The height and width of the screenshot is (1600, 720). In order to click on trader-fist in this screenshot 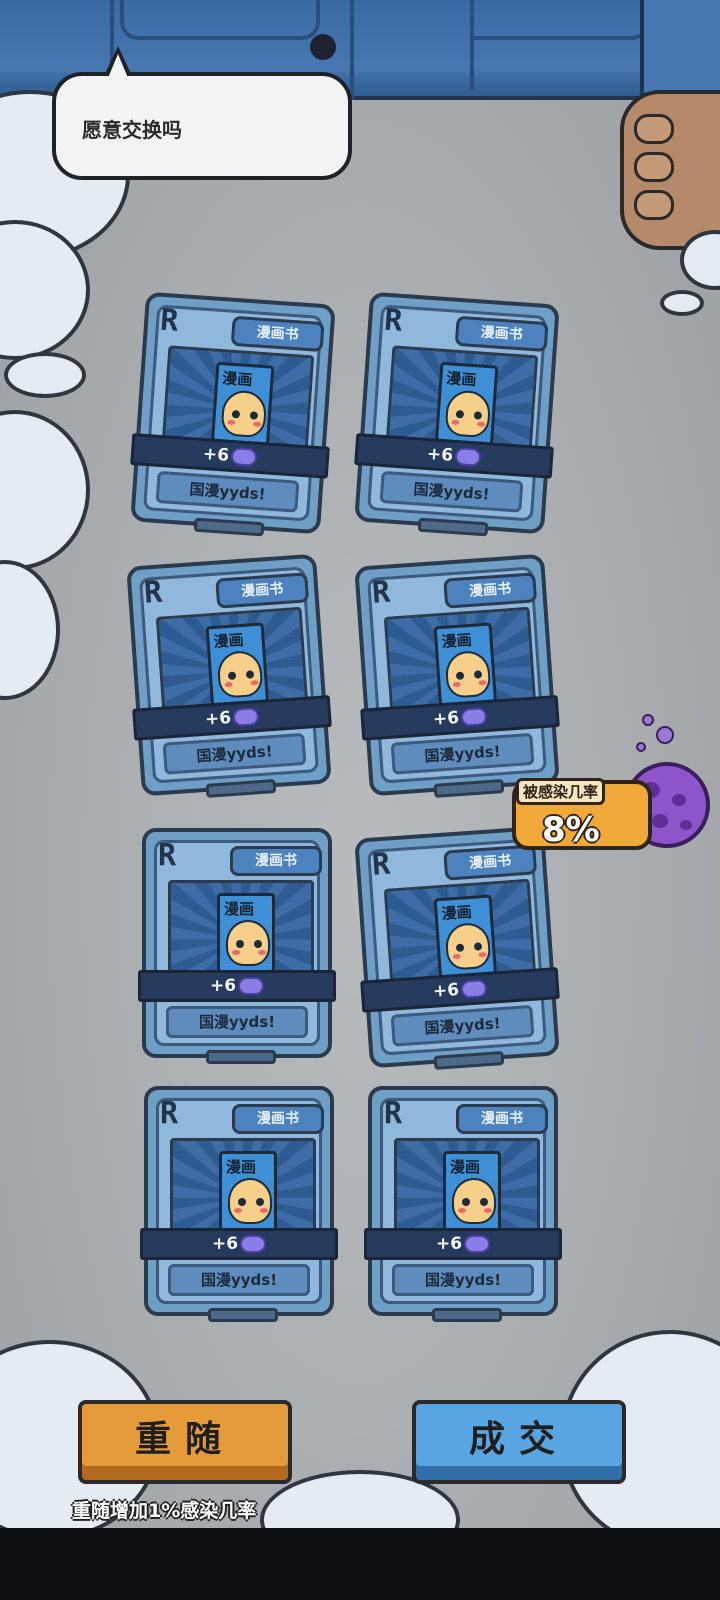, I will do `click(670, 170)`.